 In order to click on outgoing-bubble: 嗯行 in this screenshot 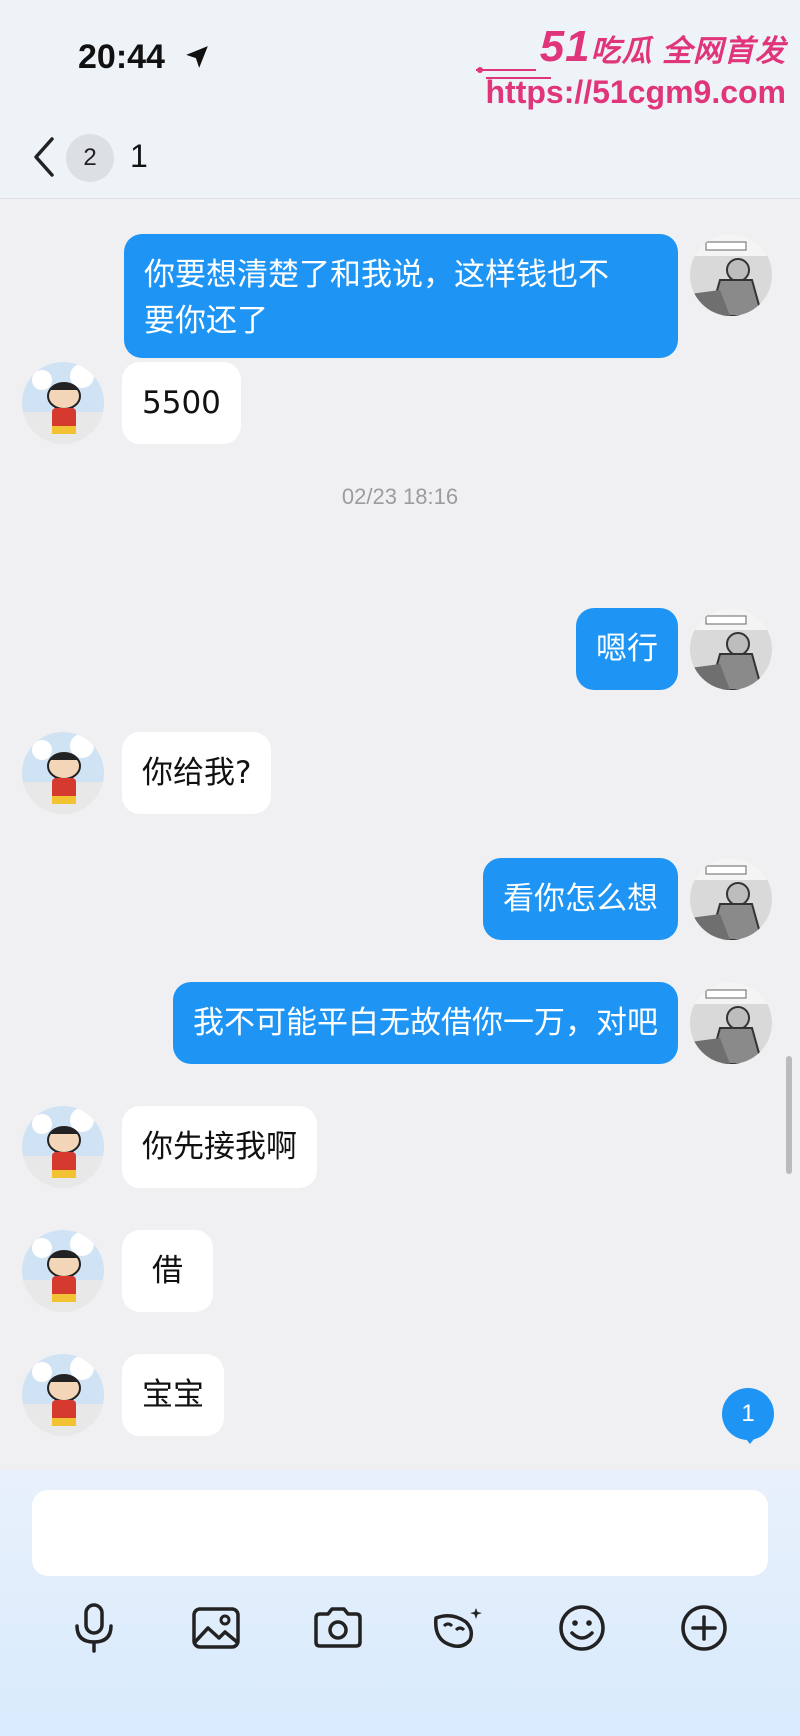, I will do `click(627, 649)`.